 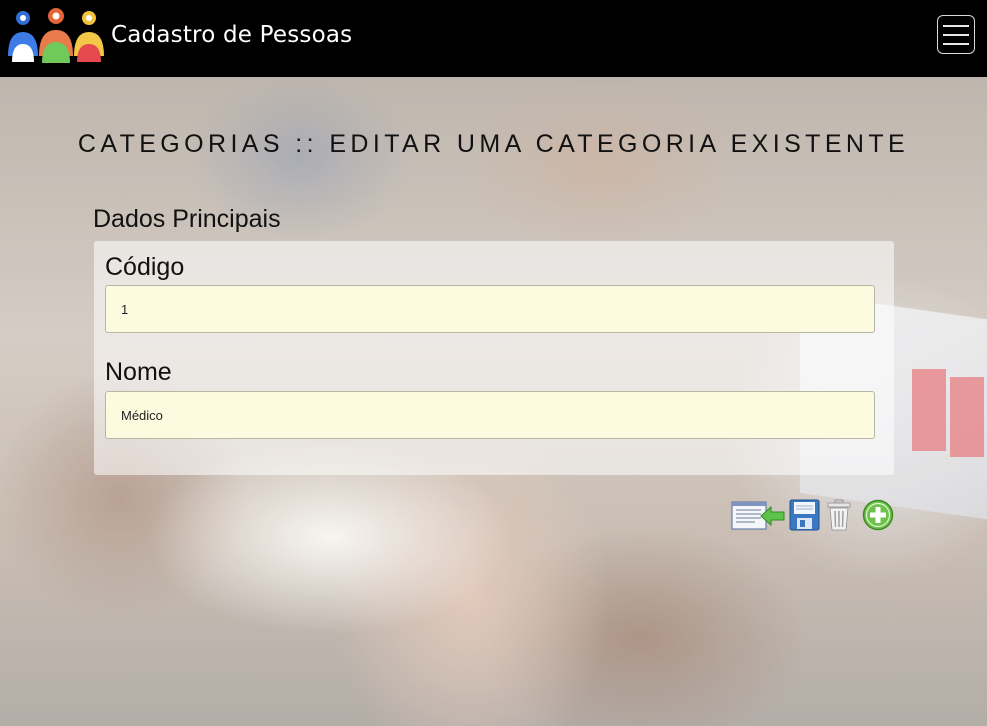 I want to click on save-disk-icon, so click(x=804, y=515).